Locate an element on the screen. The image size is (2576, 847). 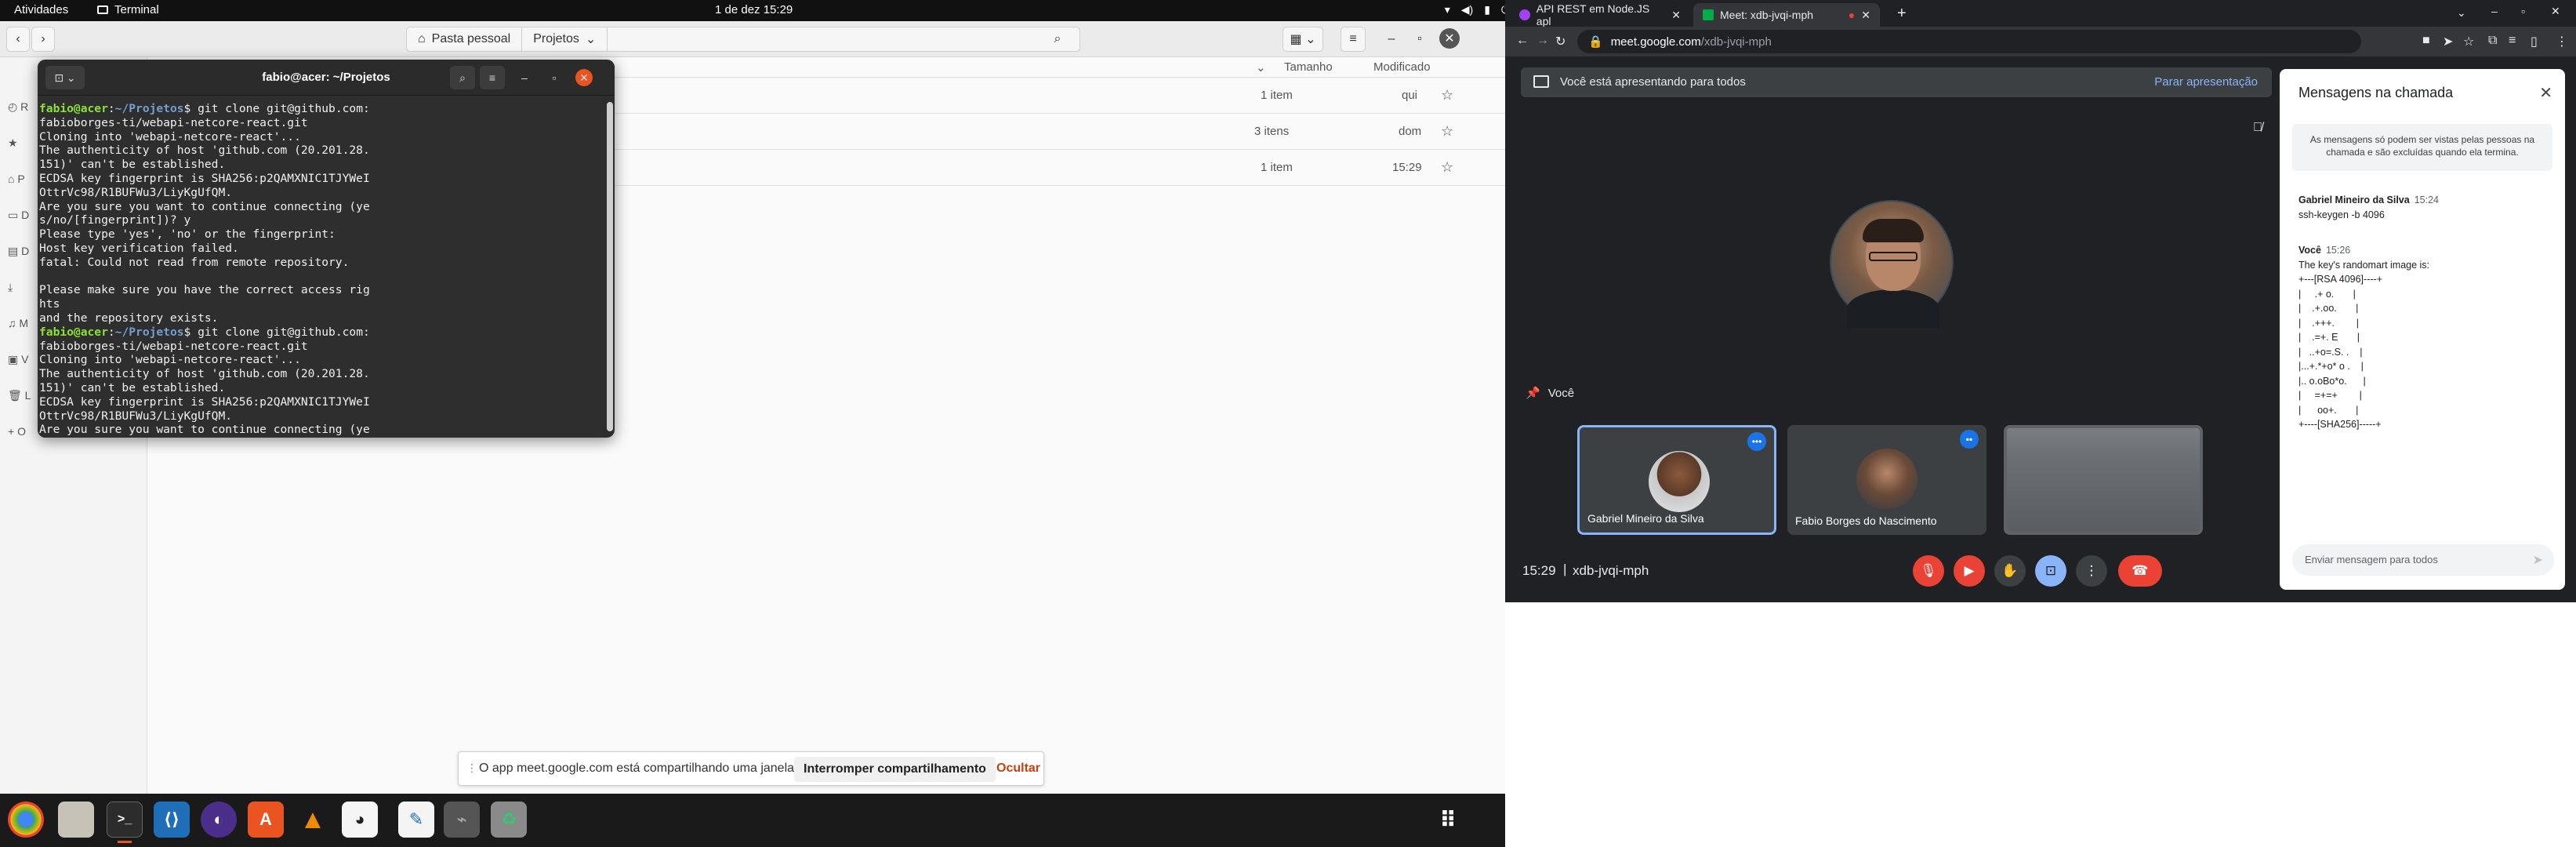
sidebar-item-starred: ★ is located at coordinates (19, 143).